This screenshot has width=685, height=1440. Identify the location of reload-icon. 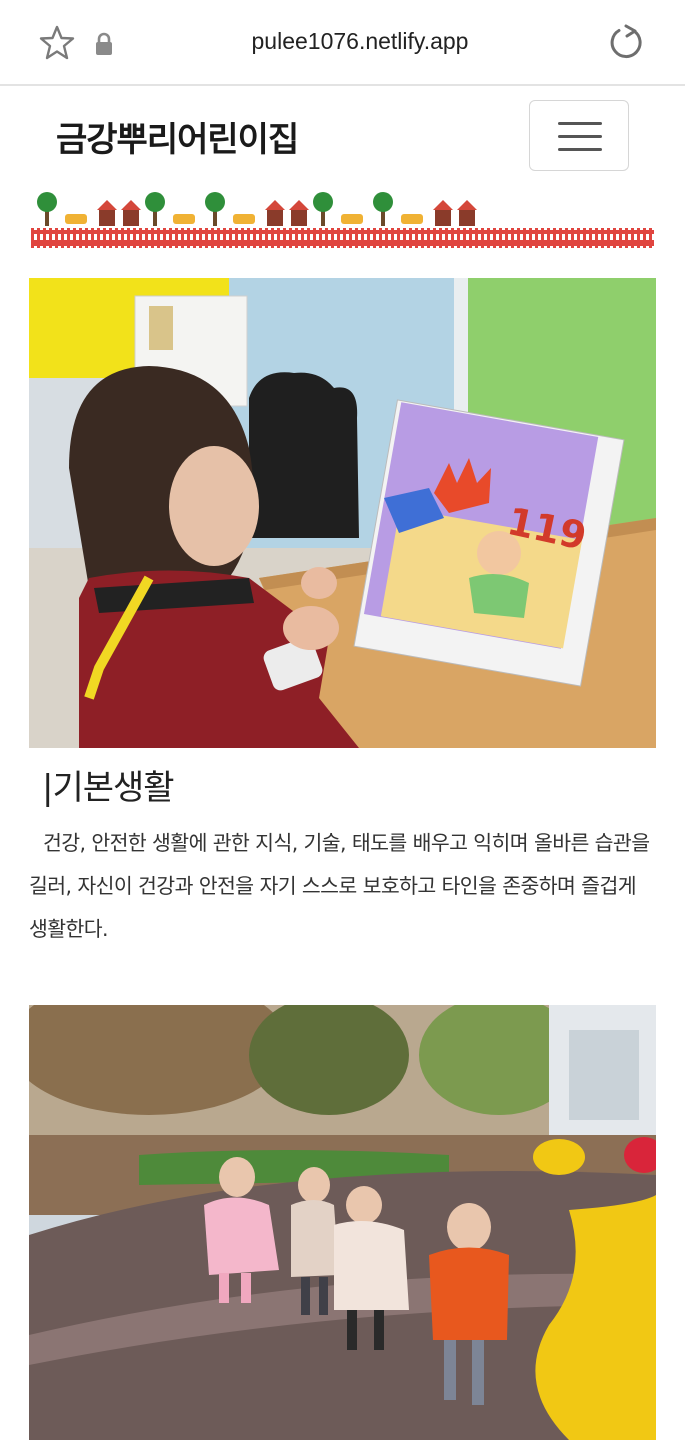
(627, 43).